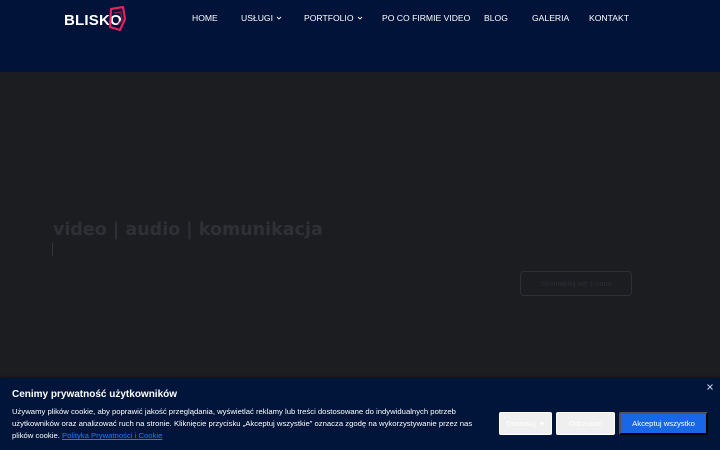  Describe the element at coordinates (95, 394) in the screenshot. I see `cookie-title: Cenimy prywatność użytkowników` at that location.